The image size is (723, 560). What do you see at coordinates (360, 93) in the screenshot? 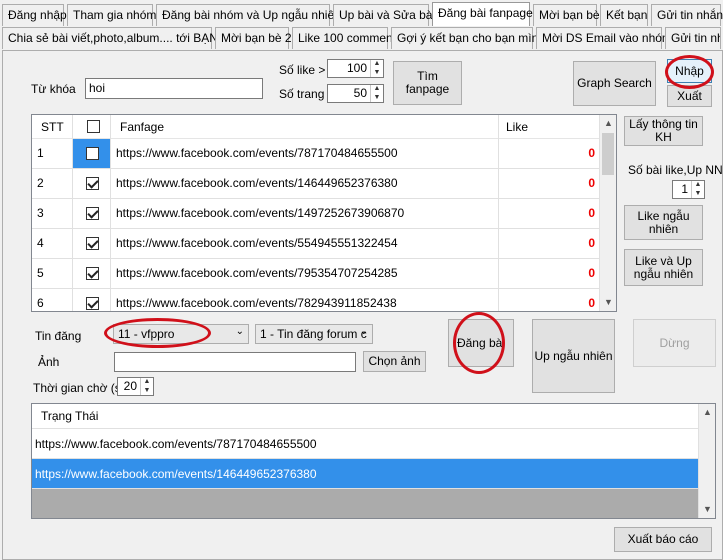
I see `sotrang-value: 50` at bounding box center [360, 93].